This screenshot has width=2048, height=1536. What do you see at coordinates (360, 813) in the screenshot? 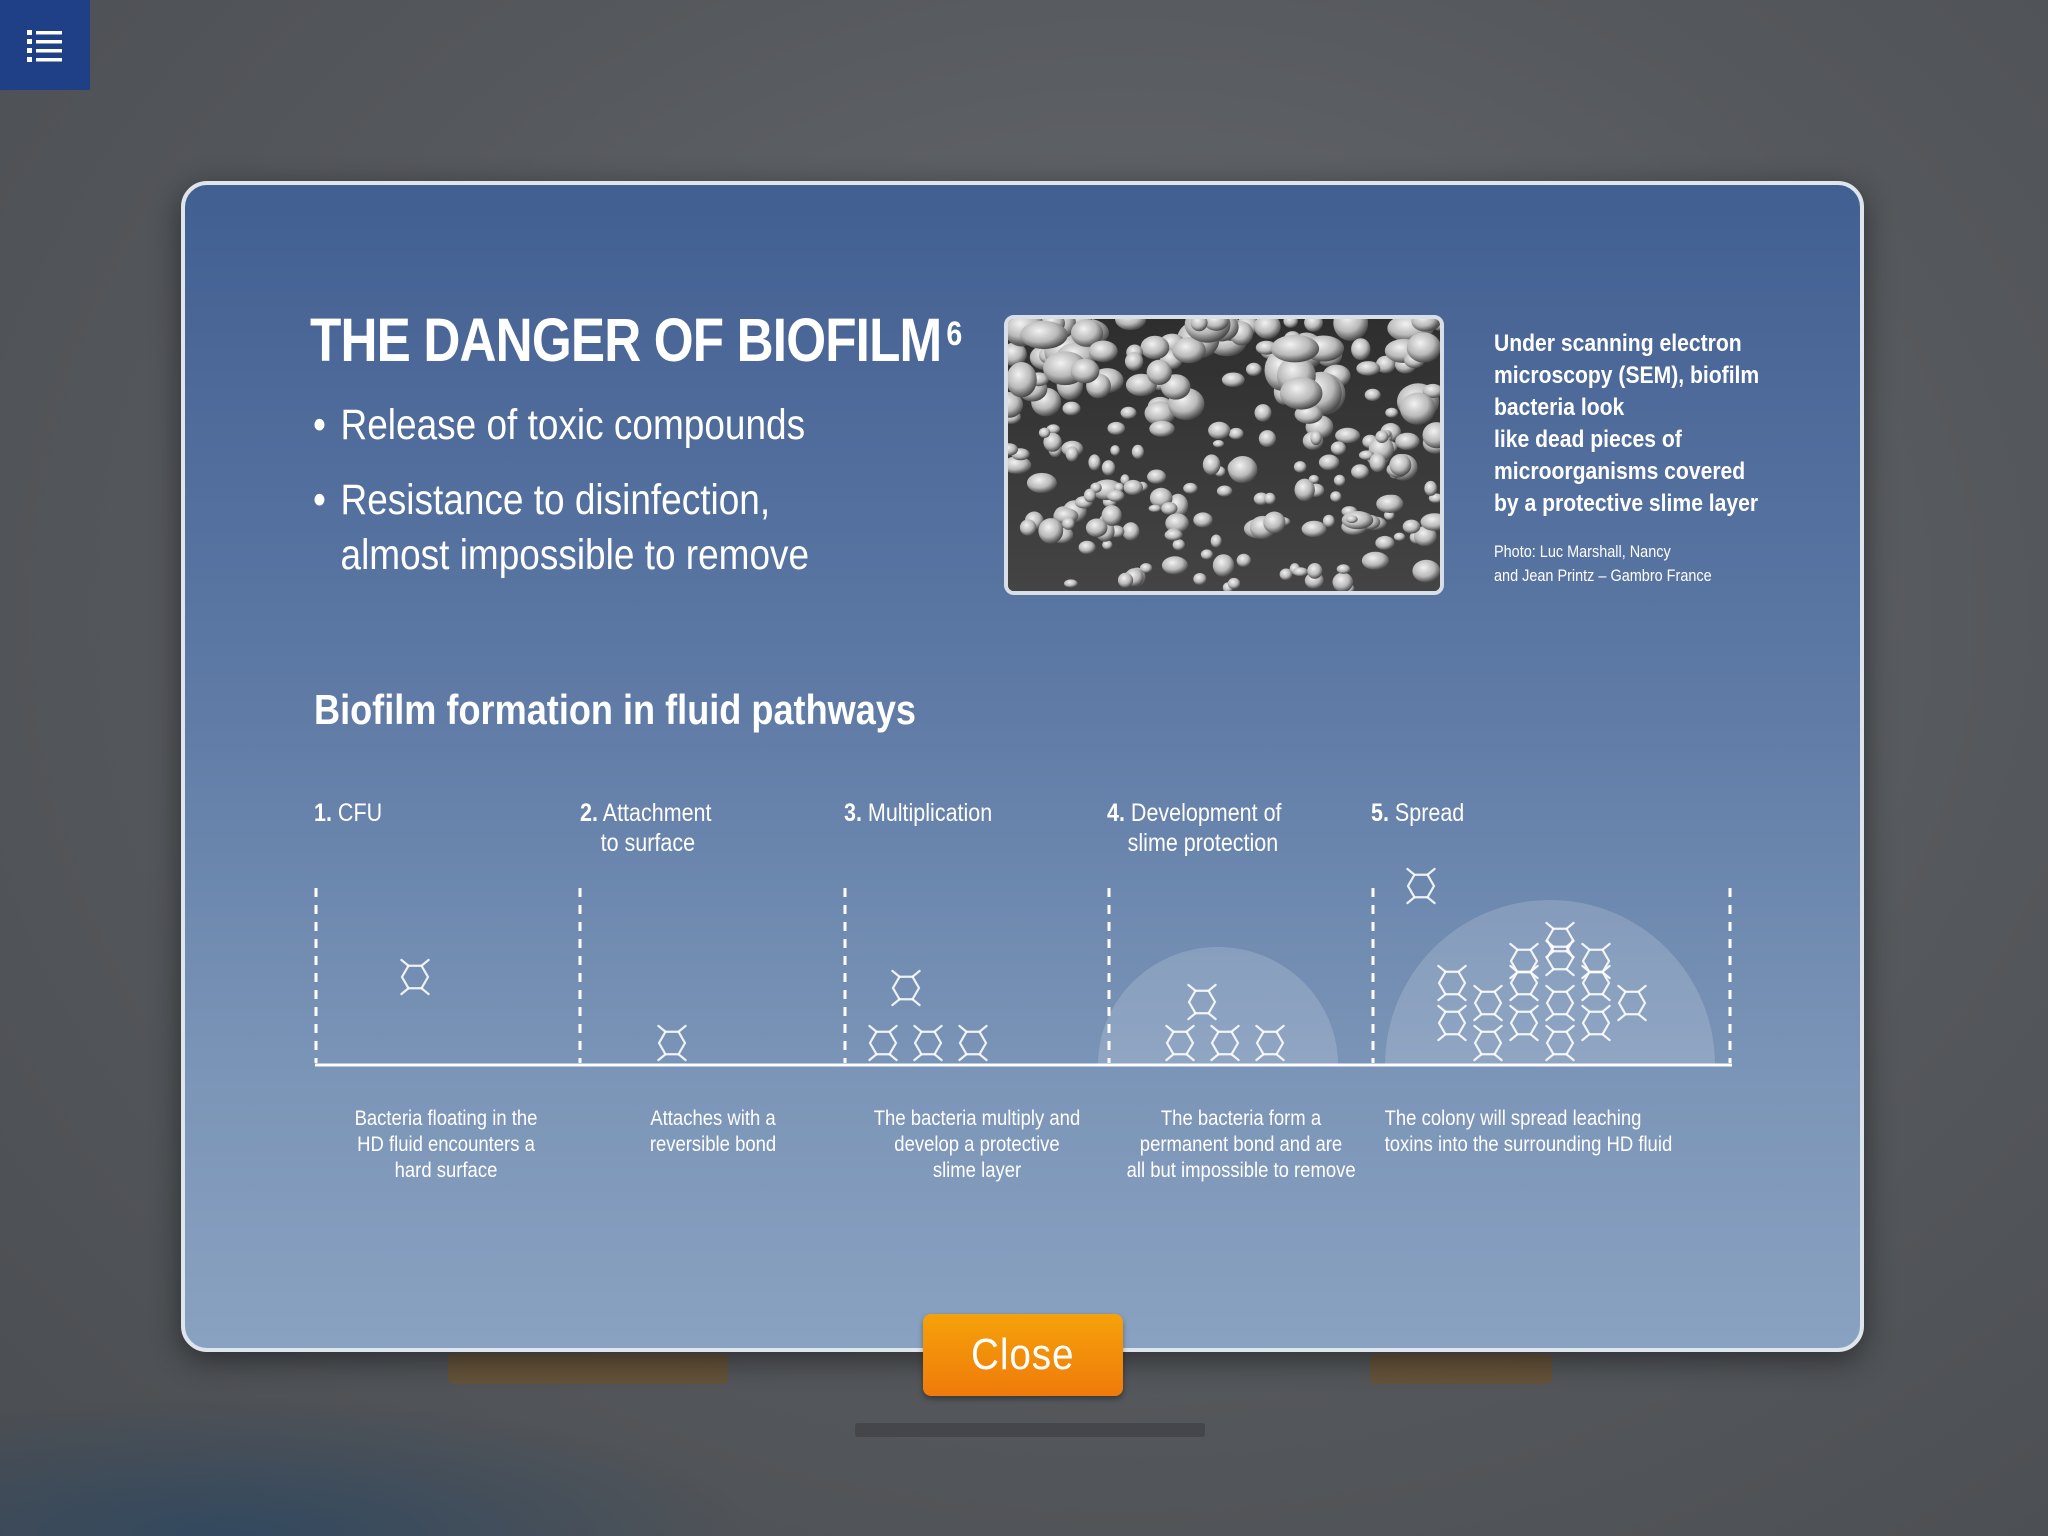
I see `step-title: CFU` at bounding box center [360, 813].